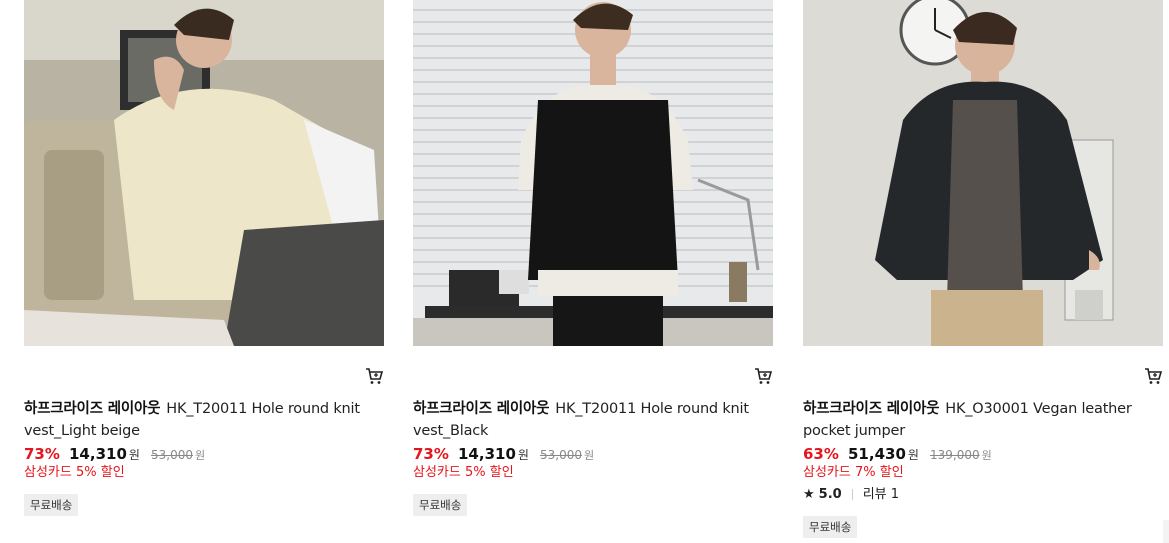  What do you see at coordinates (830, 494) in the screenshot?
I see `rating-score: 5.0` at bounding box center [830, 494].